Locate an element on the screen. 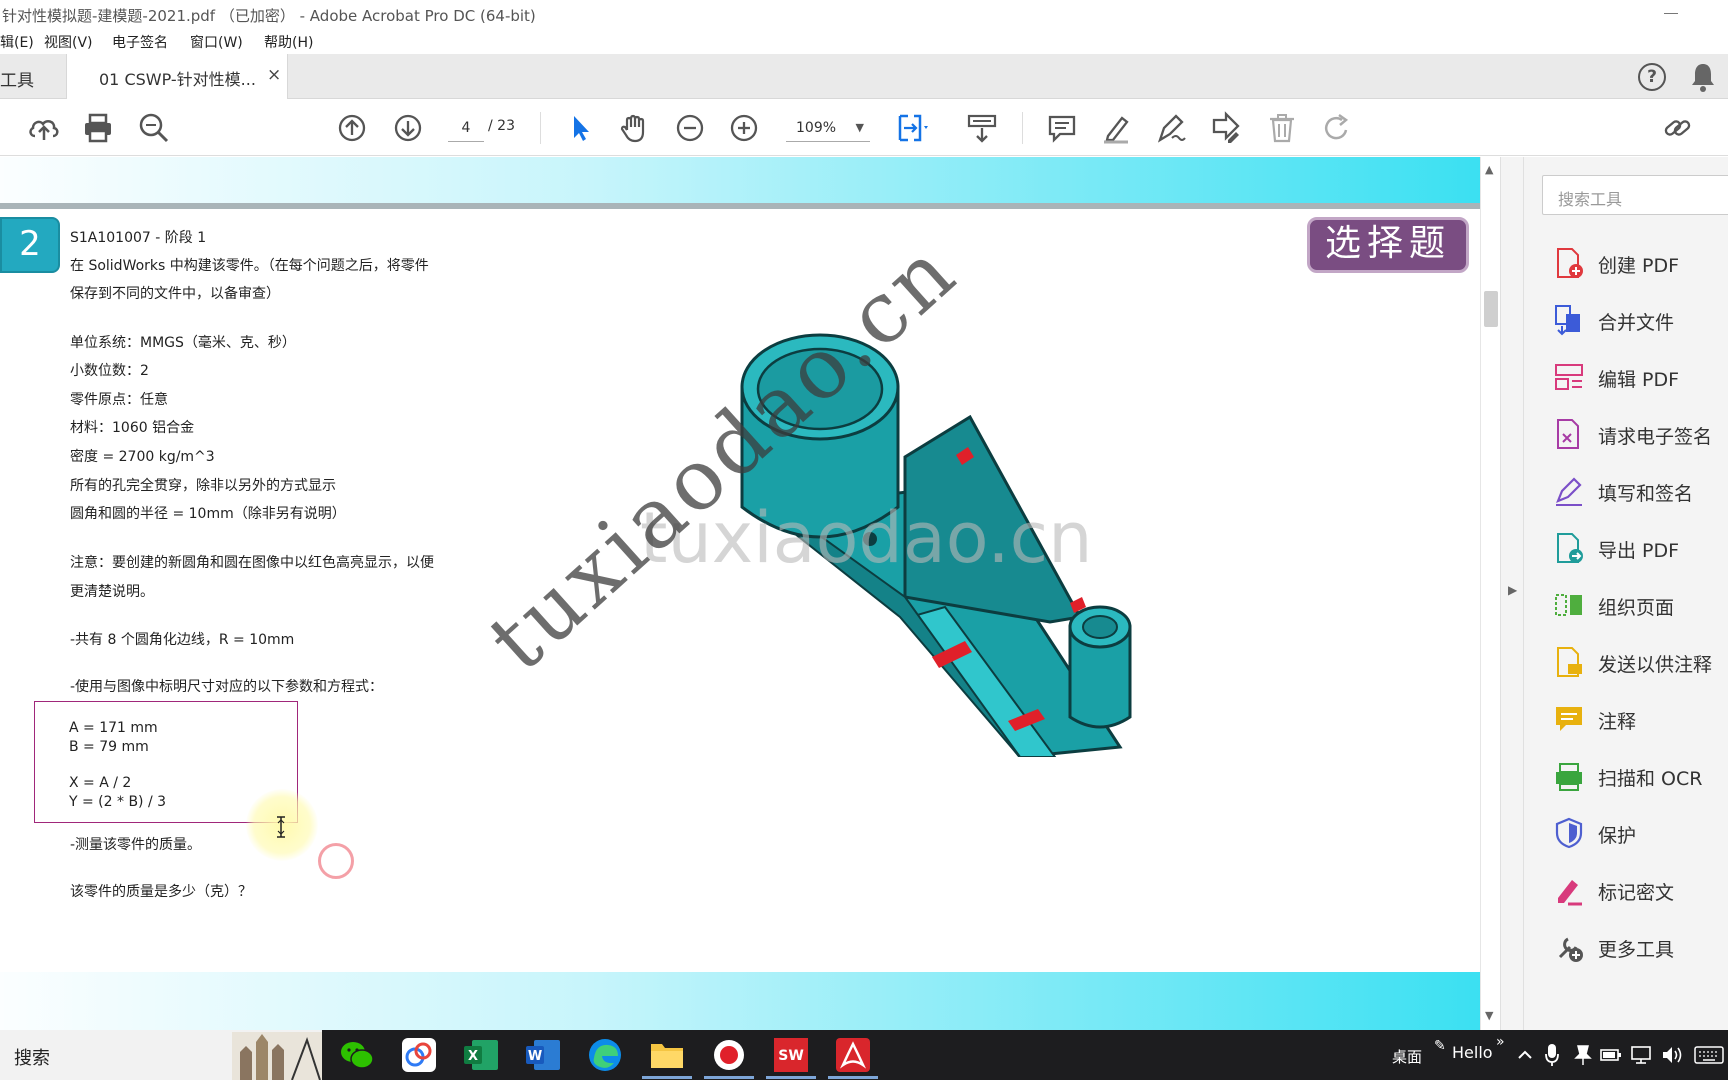 This screenshot has width=1728, height=1080. menu-view: 视图(V) is located at coordinates (68, 42).